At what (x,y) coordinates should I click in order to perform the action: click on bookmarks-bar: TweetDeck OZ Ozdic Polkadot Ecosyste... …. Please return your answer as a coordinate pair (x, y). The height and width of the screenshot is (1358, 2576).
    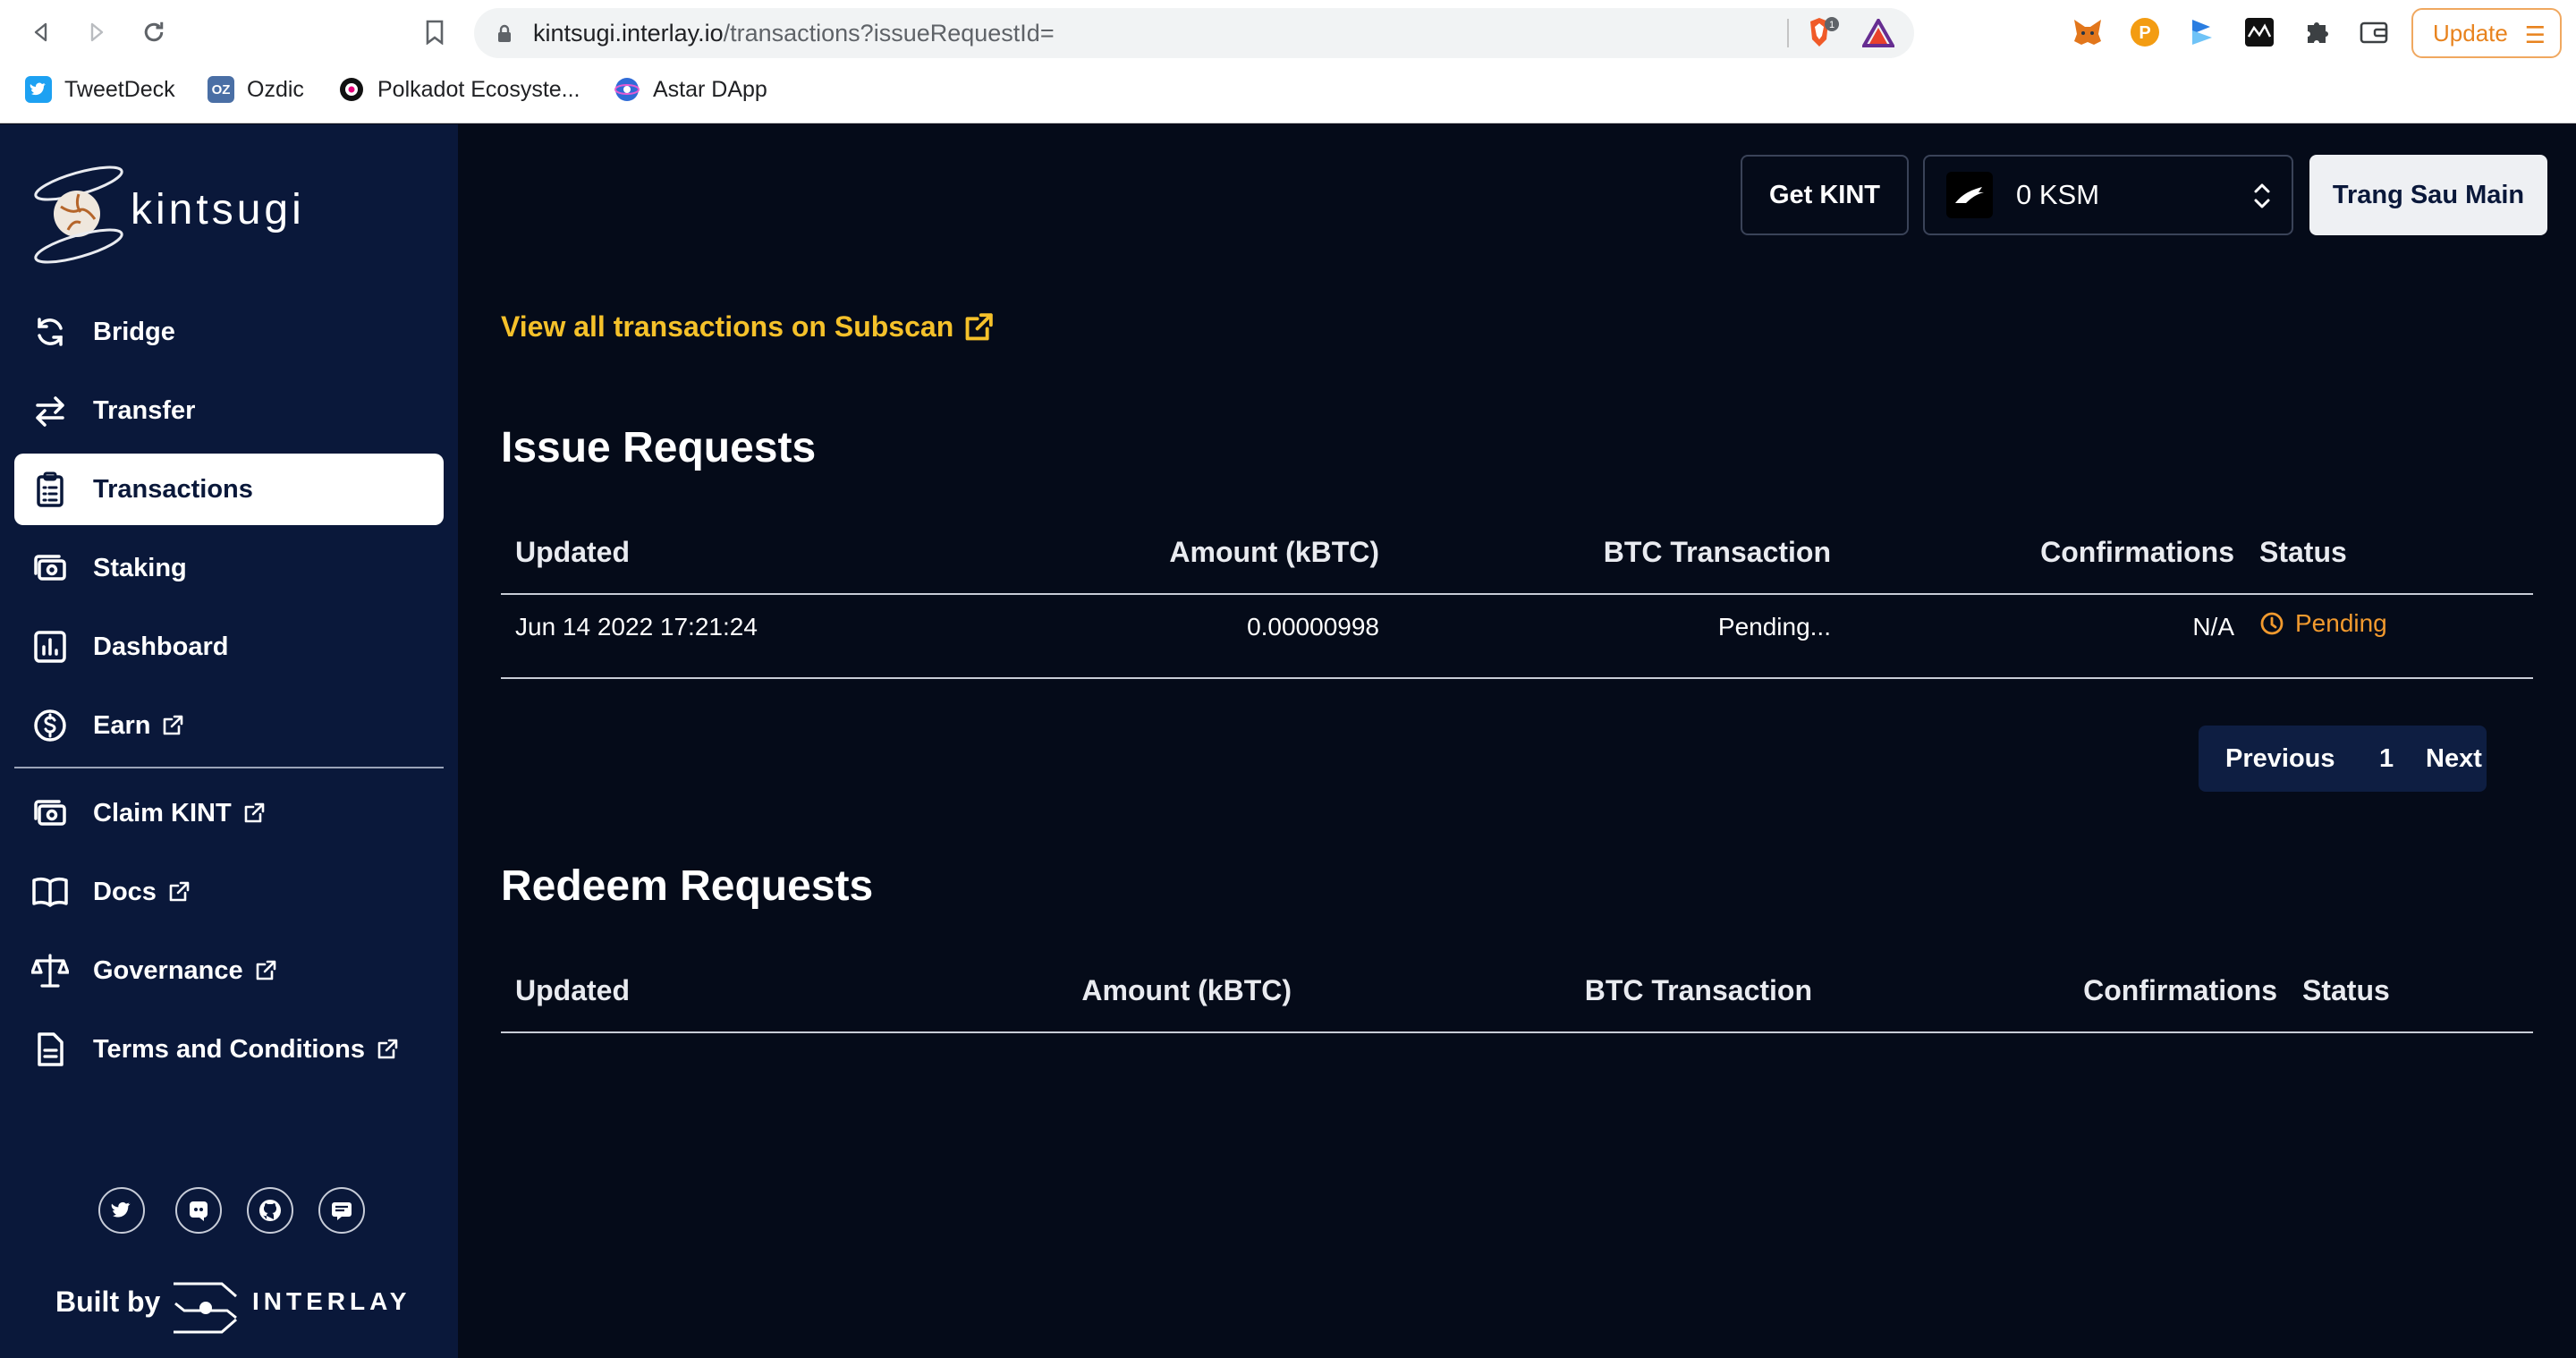
    Looking at the image, I should click on (1288, 90).